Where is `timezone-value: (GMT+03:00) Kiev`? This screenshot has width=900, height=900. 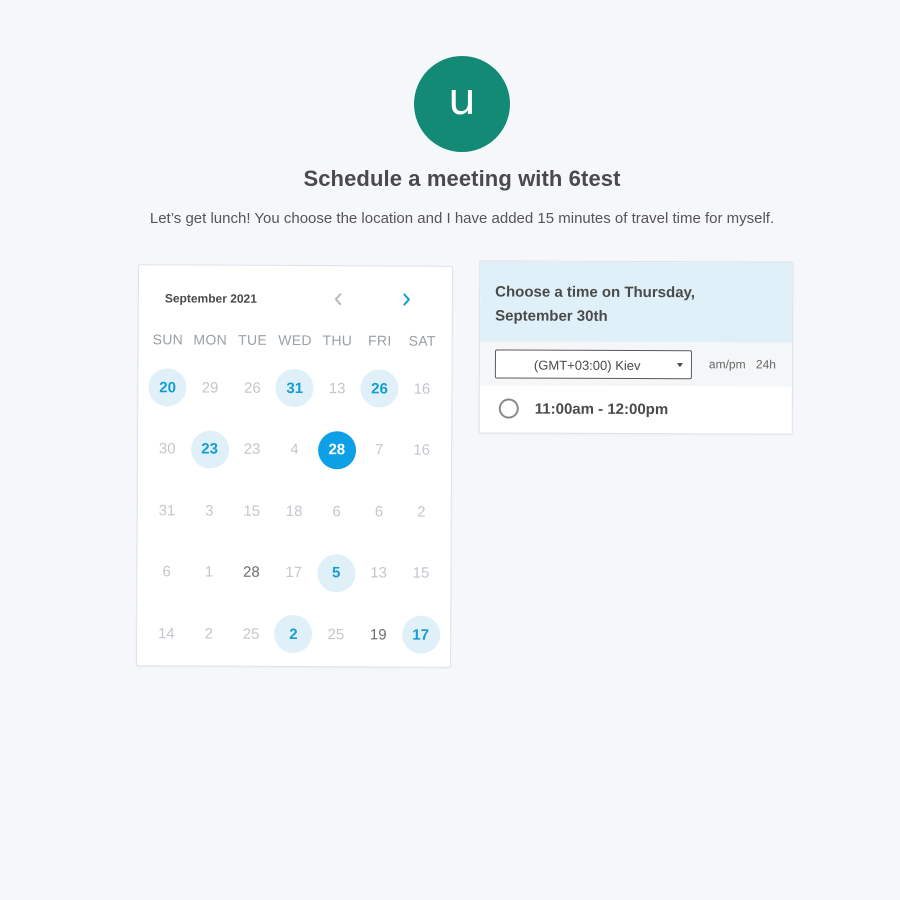 timezone-value: (GMT+03:00) Kiev is located at coordinates (587, 365).